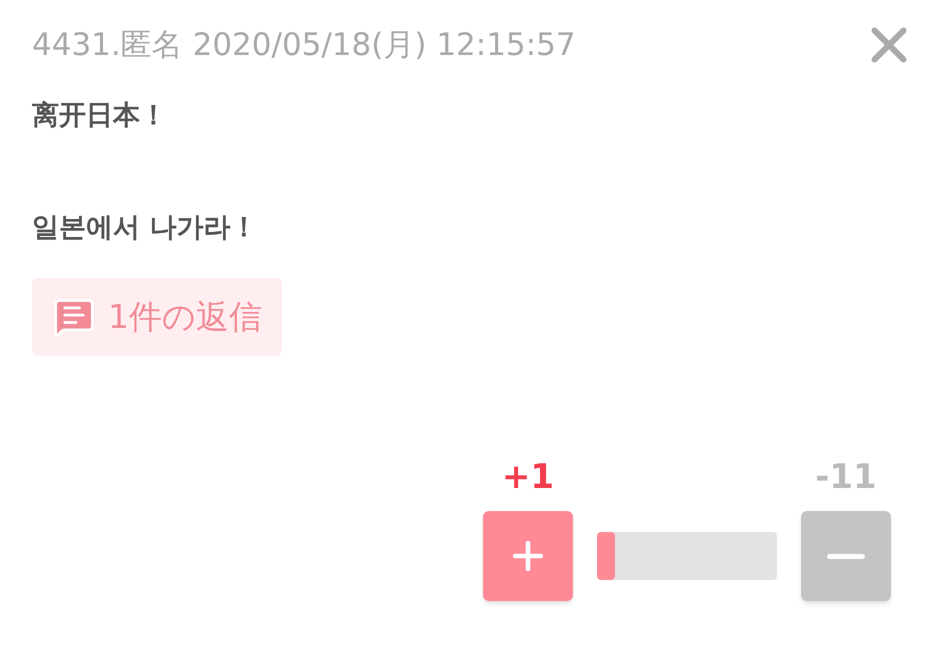 The width and height of the screenshot is (944, 660). What do you see at coordinates (304, 45) in the screenshot?
I see `post-header: 4431.匿名 2020/05/18(月) 12:15:57` at bounding box center [304, 45].